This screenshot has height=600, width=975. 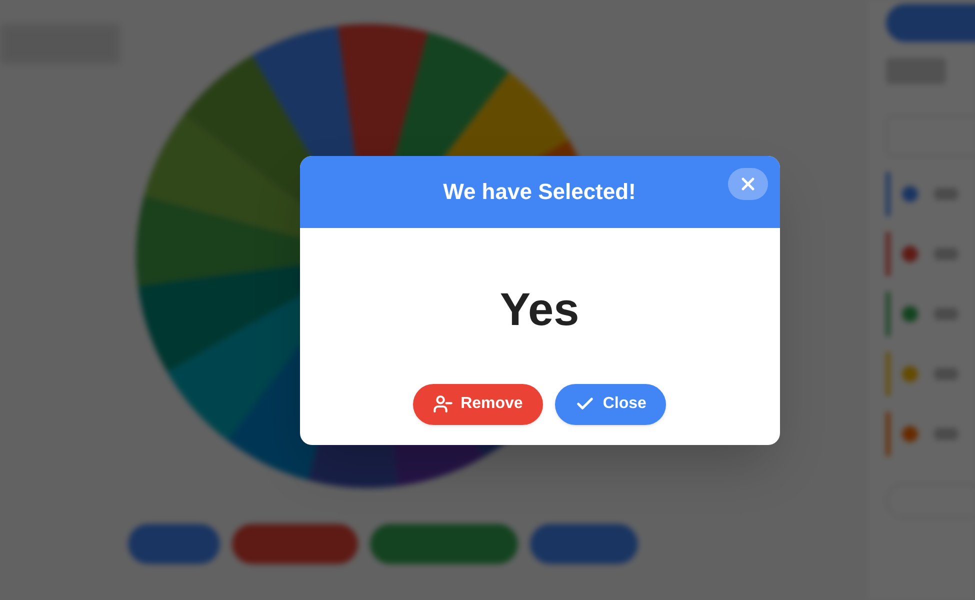 What do you see at coordinates (442, 404) in the screenshot?
I see `user-minus-icon` at bounding box center [442, 404].